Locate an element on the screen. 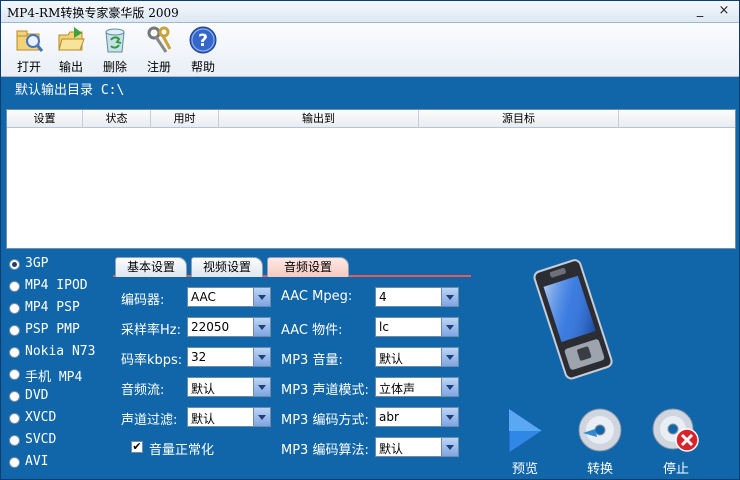  column-source: 源目标 is located at coordinates (519, 119).